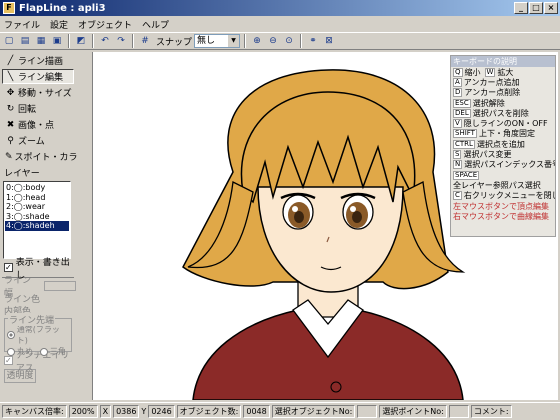 This screenshot has height=420, width=560. Describe the element at coordinates (59, 286) in the screenshot. I see `line-width-input` at that location.